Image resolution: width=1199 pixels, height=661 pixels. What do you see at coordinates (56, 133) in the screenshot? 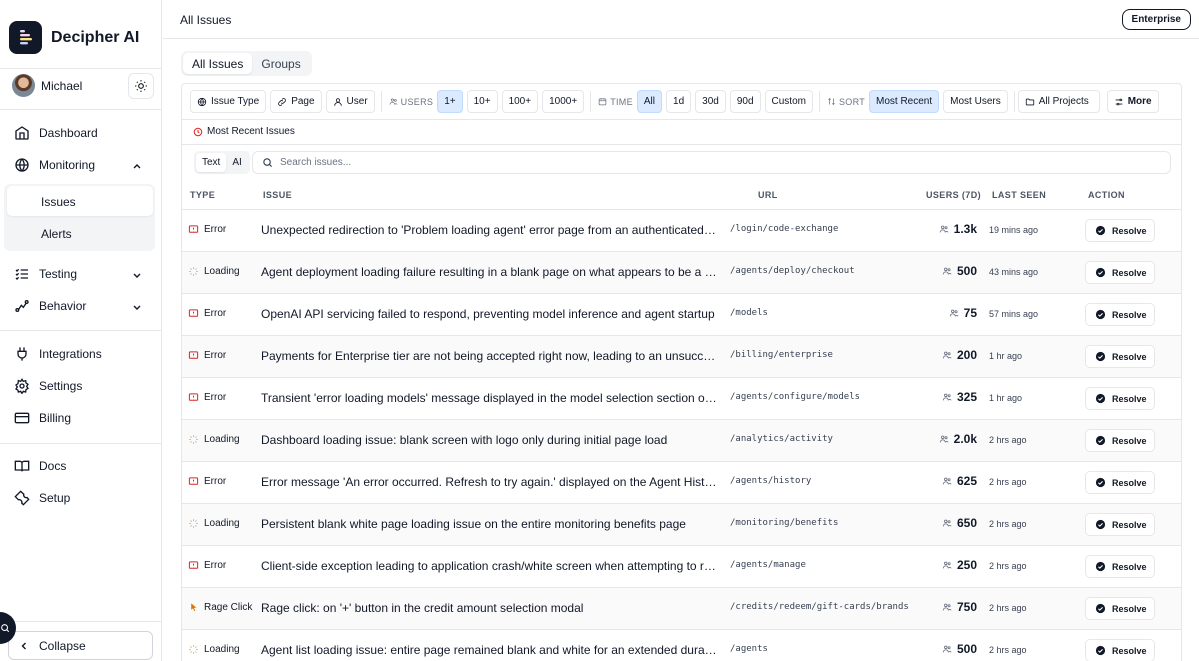
I see `nav-dashboard: Dashboard` at bounding box center [56, 133].